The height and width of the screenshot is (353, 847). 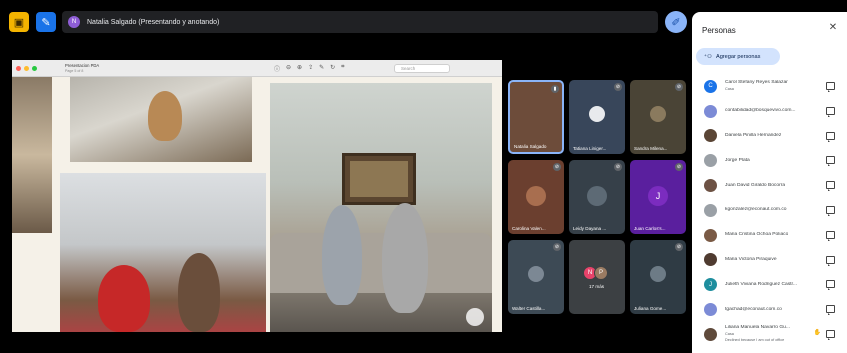 I want to click on zoom-out-icon: ⊖, so click(x=288, y=68).